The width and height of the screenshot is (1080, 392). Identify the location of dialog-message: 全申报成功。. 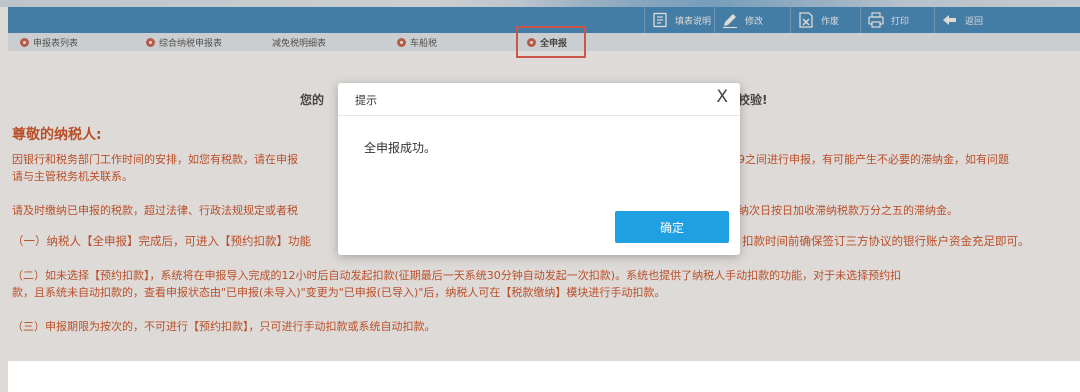
(400, 148).